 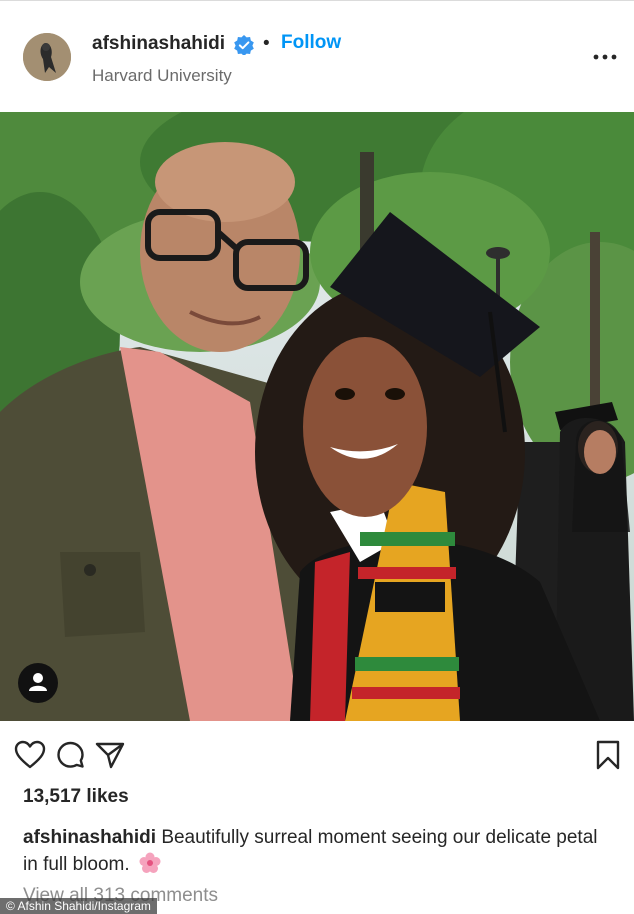 I want to click on location-link: Harvard University, so click(x=162, y=76).